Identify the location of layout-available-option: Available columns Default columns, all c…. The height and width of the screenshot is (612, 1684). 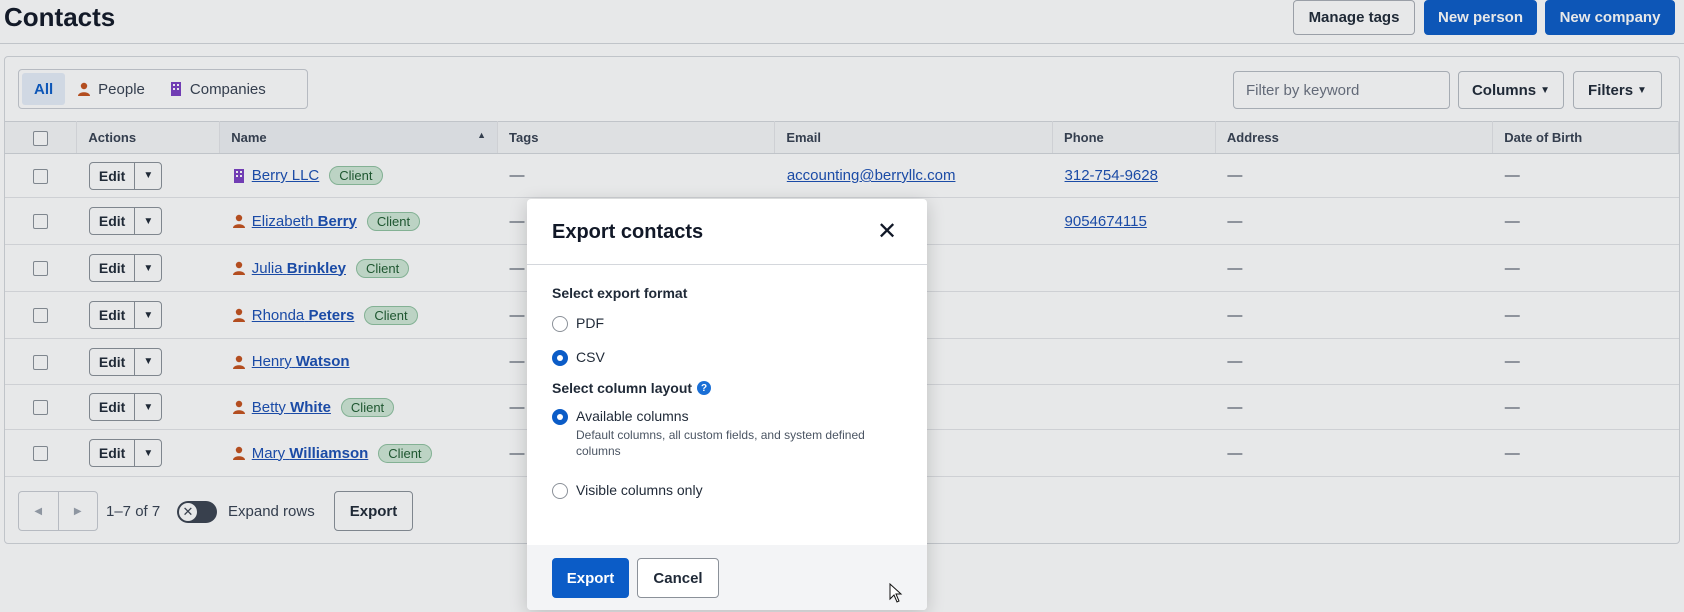
(719, 433).